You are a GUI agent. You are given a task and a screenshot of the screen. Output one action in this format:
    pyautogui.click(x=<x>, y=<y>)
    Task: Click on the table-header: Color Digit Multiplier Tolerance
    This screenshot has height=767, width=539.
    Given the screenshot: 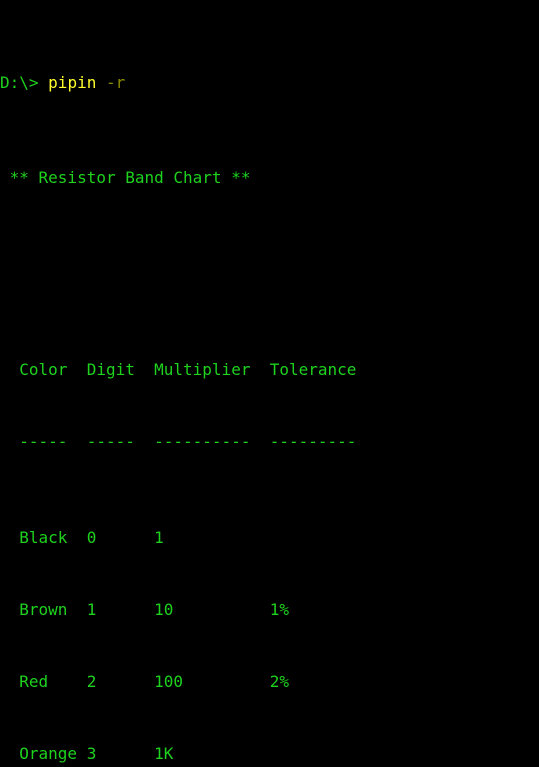 What is the action you would take?
    pyautogui.click(x=178, y=369)
    